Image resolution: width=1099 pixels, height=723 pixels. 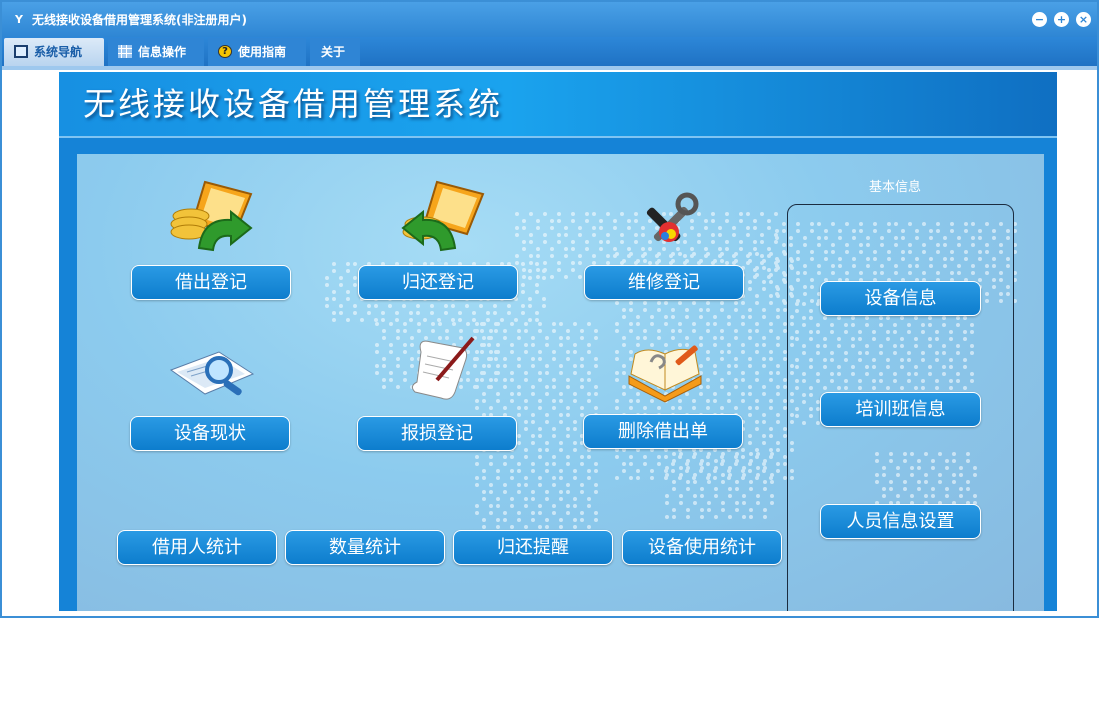 What do you see at coordinates (900, 409) in the screenshot?
I see `training-class-info-button: 培训班信息` at bounding box center [900, 409].